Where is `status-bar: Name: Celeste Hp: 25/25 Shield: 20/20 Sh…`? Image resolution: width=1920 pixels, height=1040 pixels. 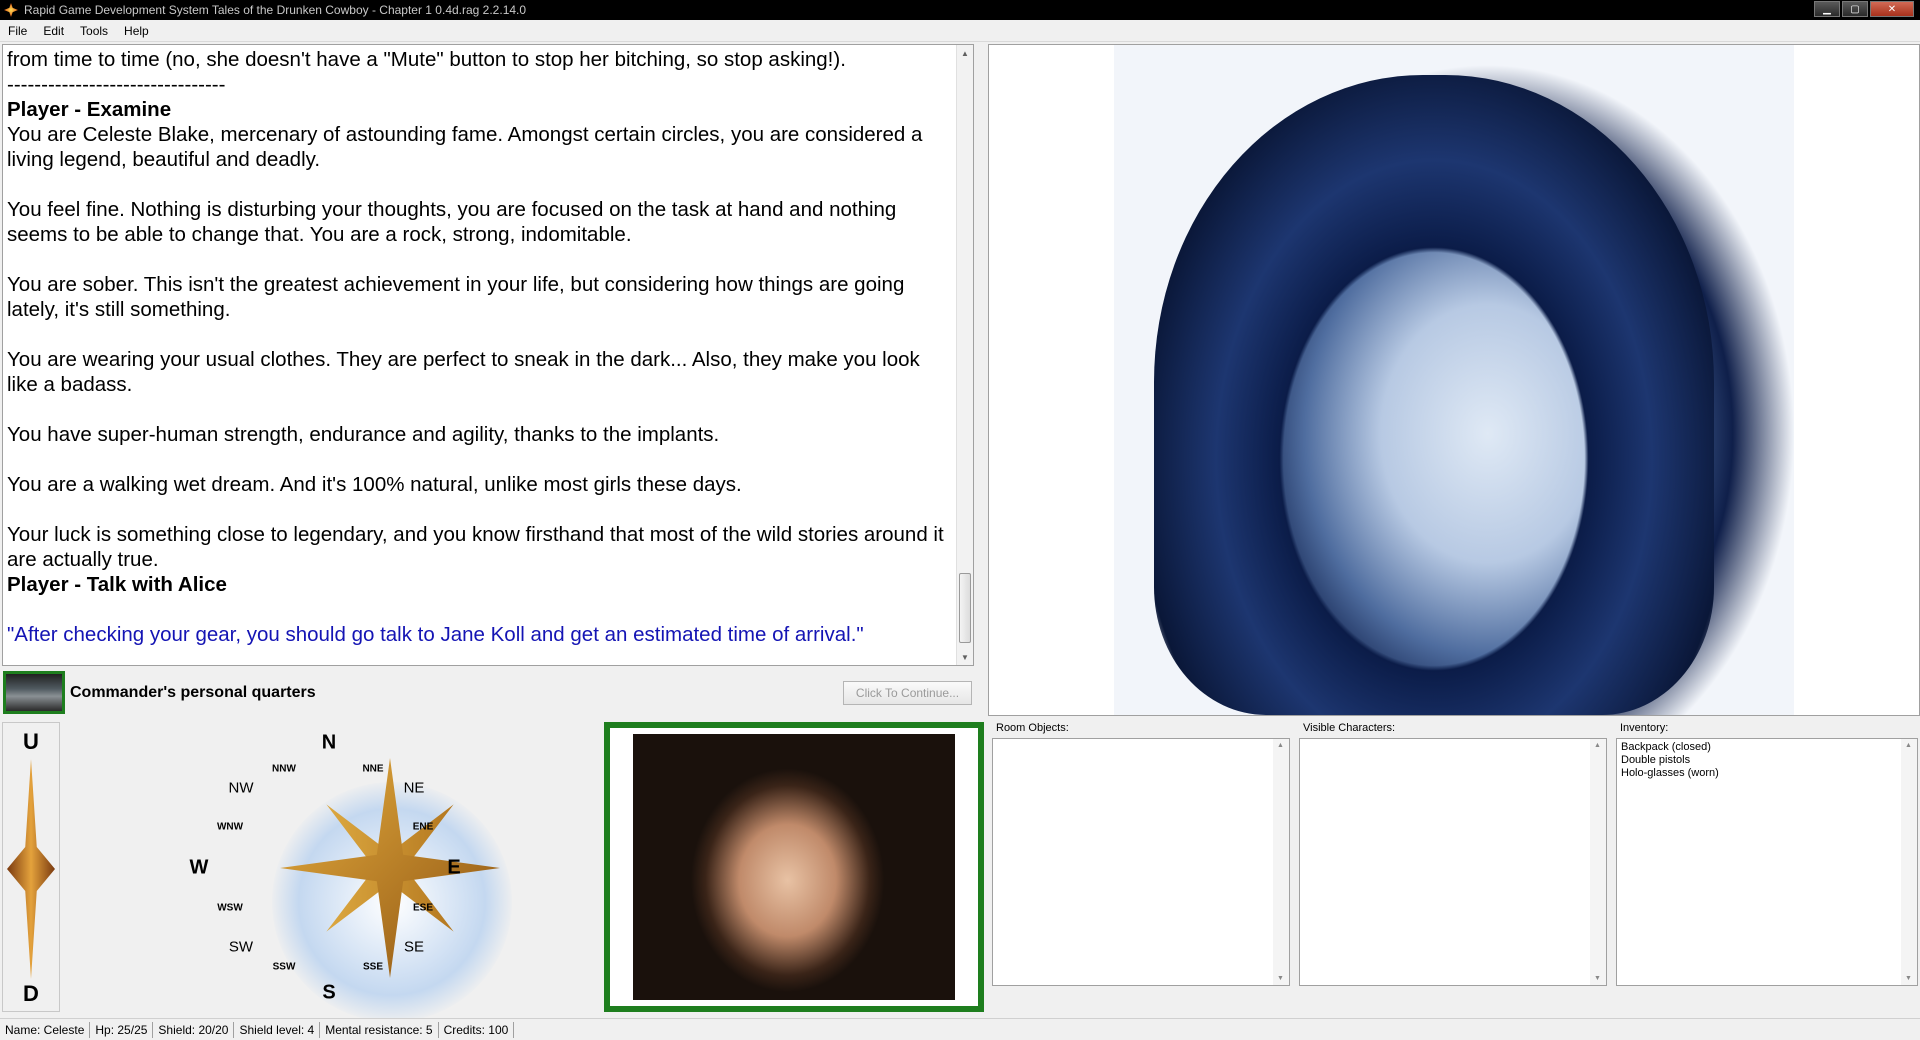 status-bar: Name: Celeste Hp: 25/25 Shield: 20/20 Sh… is located at coordinates (960, 1029).